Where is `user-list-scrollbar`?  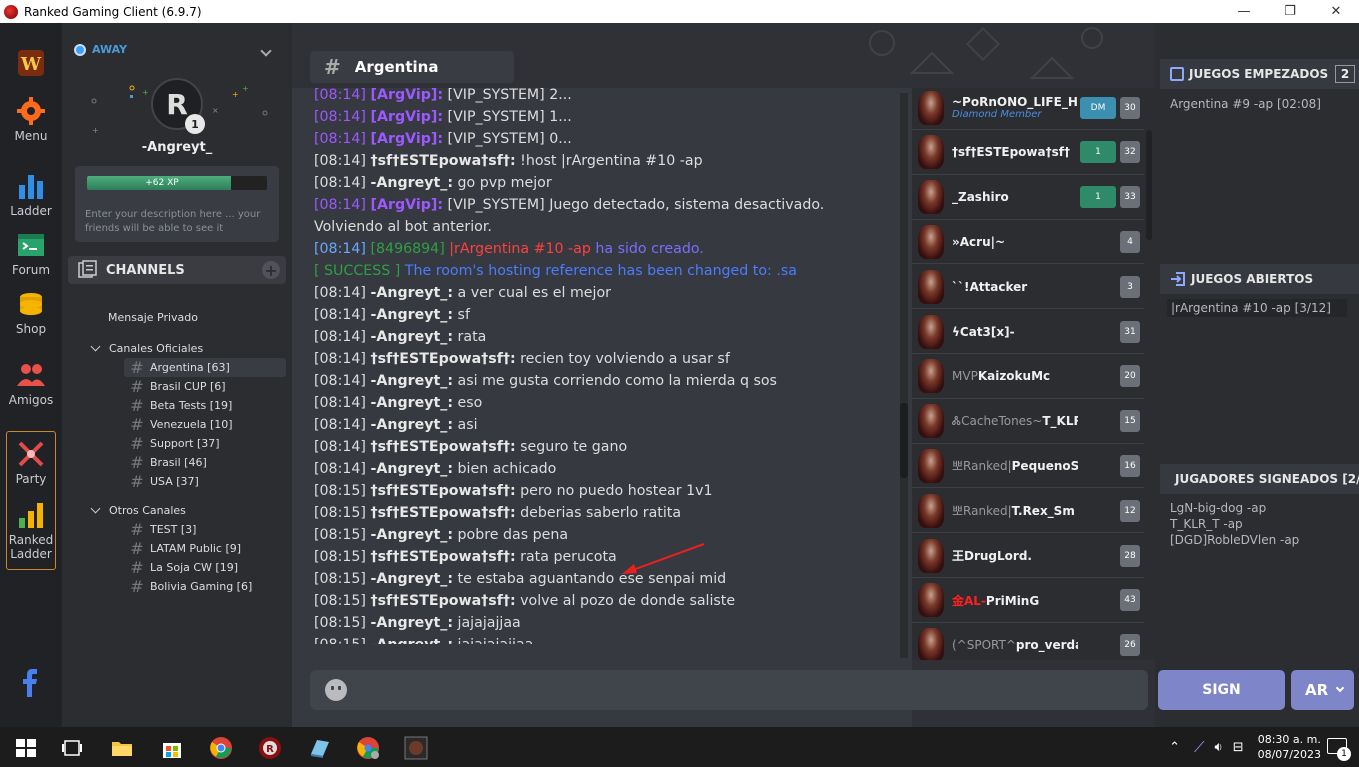
user-list-scrollbar is located at coordinates (1149, 374).